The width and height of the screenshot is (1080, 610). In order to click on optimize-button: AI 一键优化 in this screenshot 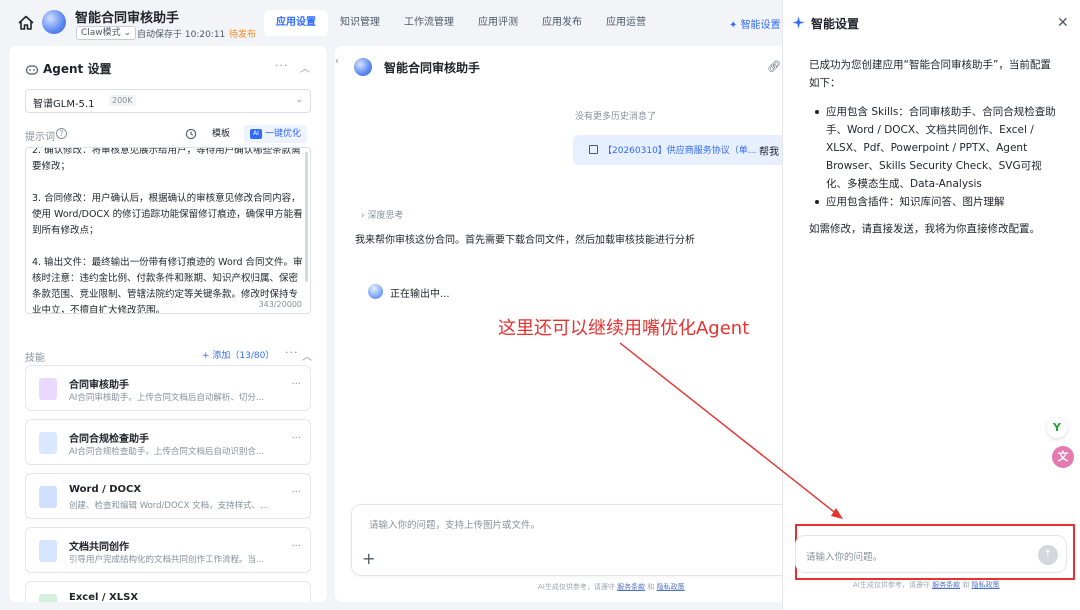, I will do `click(276, 134)`.